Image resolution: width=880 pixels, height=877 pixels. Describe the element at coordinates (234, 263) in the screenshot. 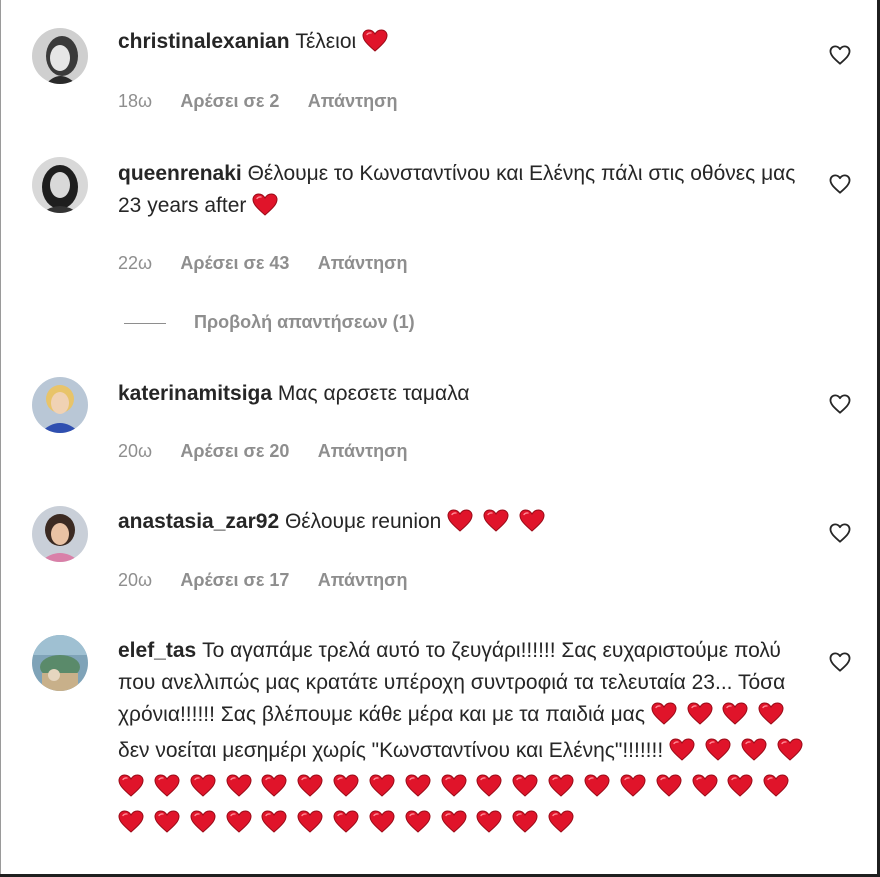

I see `comment-likes-count: Αρέσει σε 43` at that location.